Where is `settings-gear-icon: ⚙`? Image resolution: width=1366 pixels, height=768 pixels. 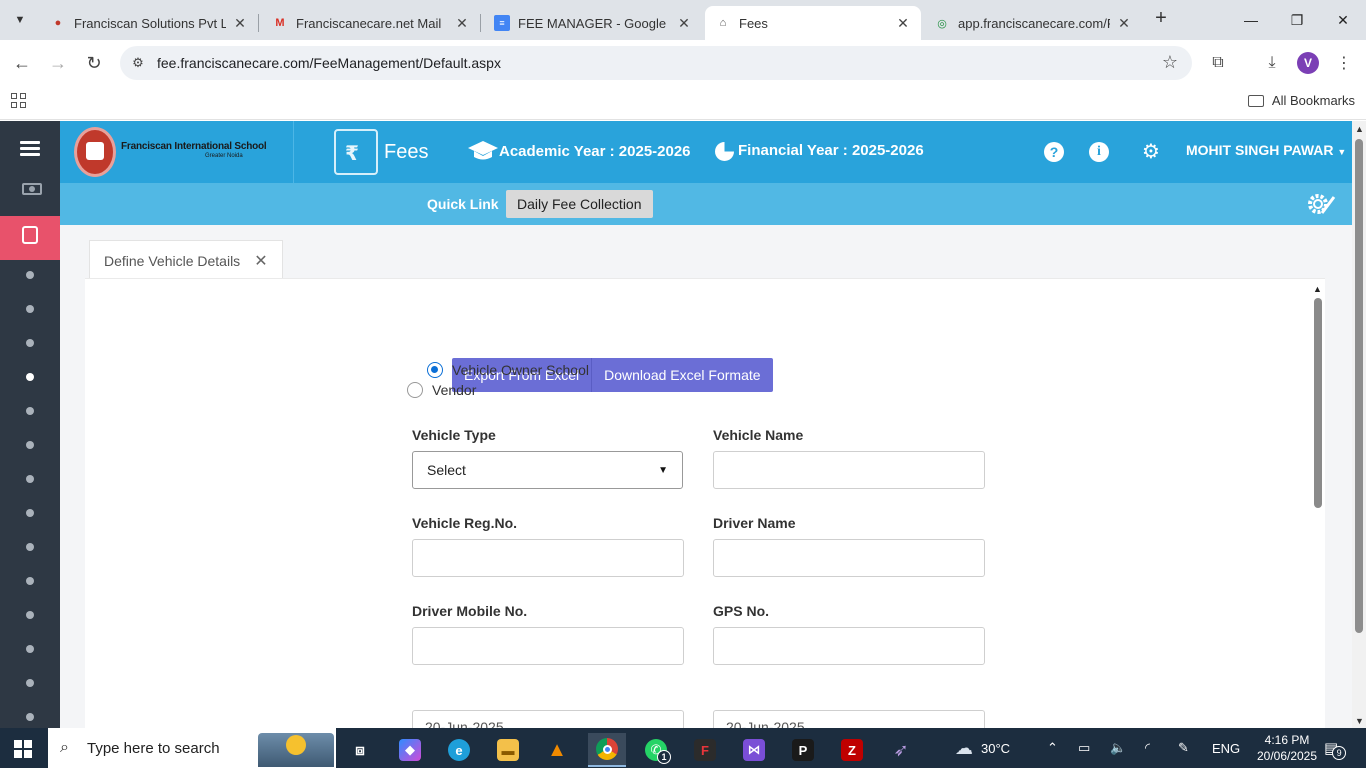
settings-gear-icon: ⚙ is located at coordinates (1151, 152).